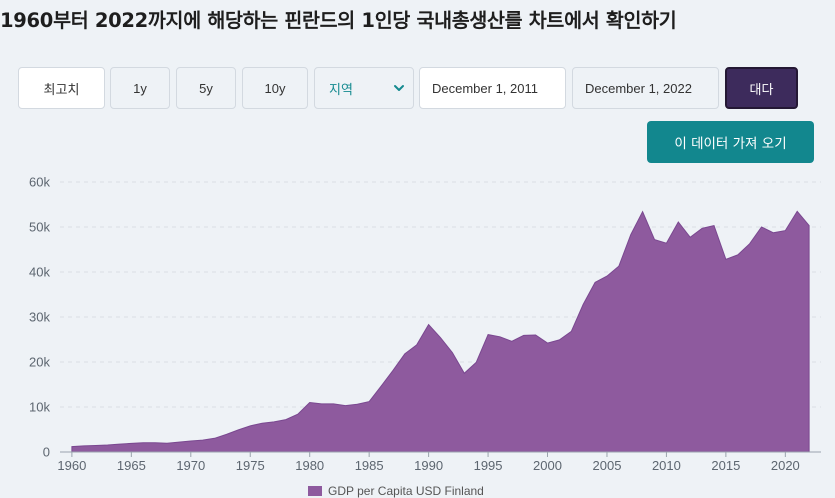 Image resolution: width=835 pixels, height=498 pixels. Describe the element at coordinates (39, 182) in the screenshot. I see `y-tick-label: 60k` at that location.